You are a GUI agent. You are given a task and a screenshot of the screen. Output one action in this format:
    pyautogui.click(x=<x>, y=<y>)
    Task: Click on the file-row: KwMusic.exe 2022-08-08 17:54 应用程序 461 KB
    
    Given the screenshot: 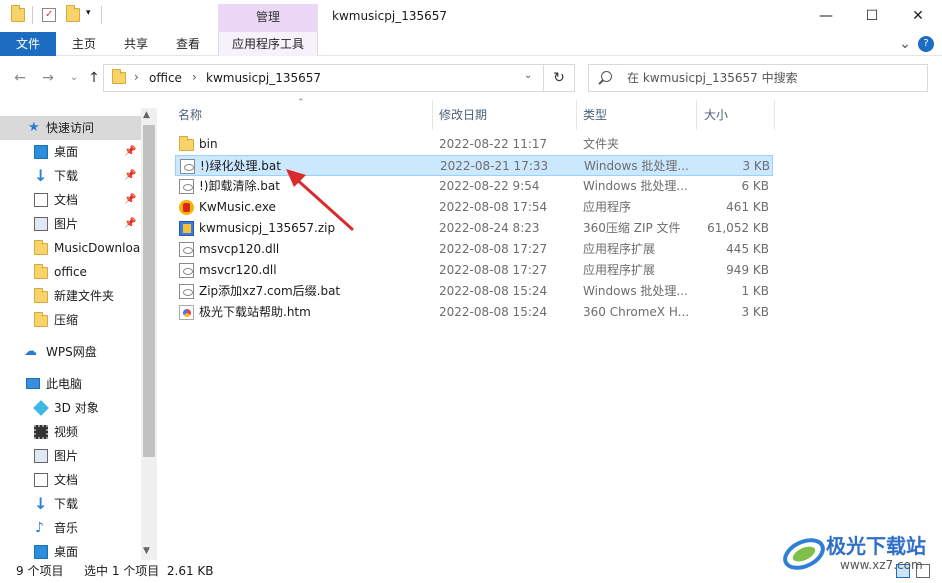 What is the action you would take?
    pyautogui.click(x=474, y=207)
    